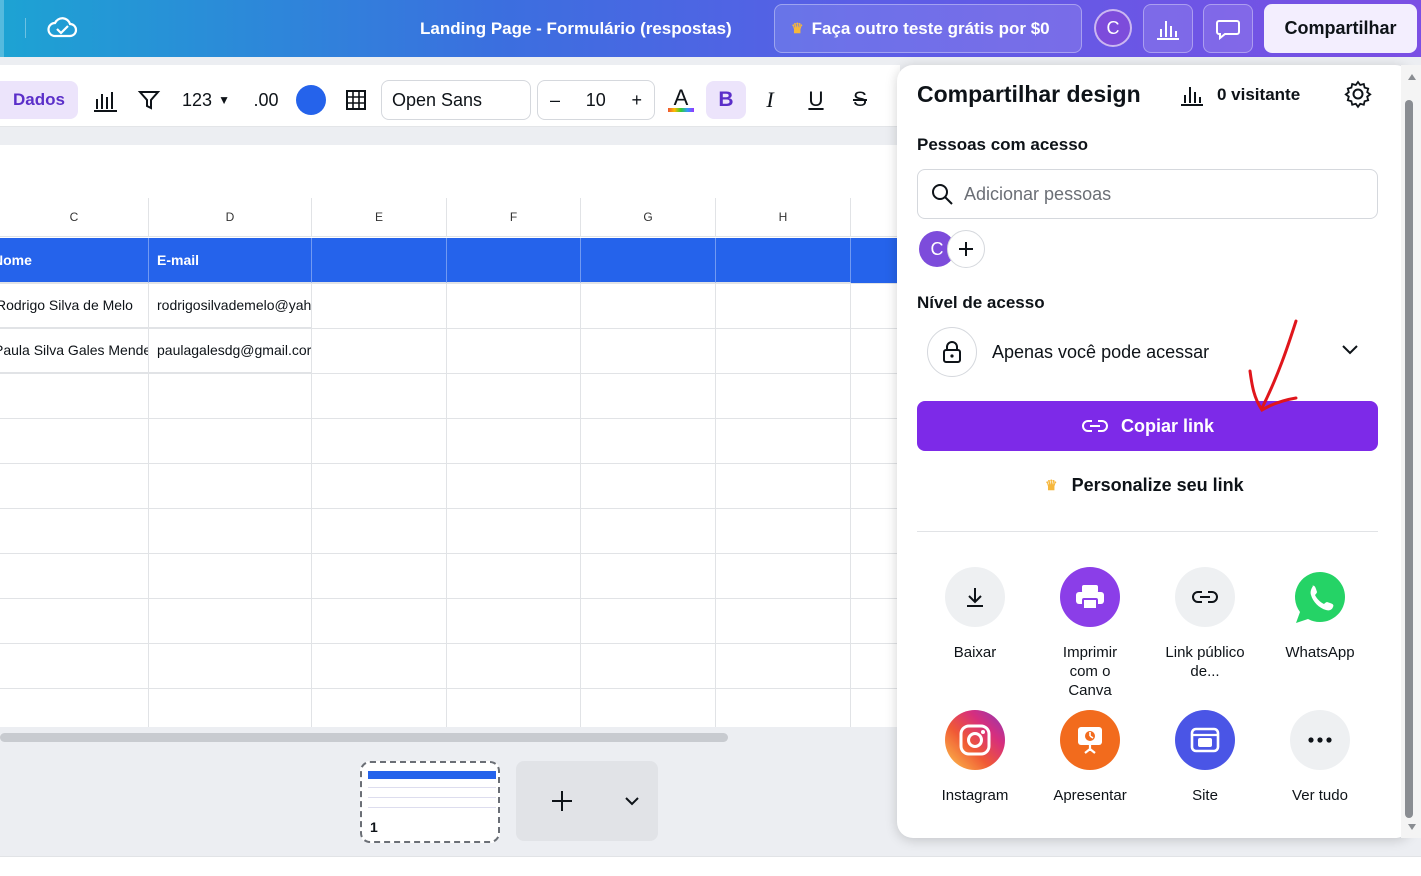  What do you see at coordinates (39, 100) in the screenshot?
I see `data-tab-button: Dados` at bounding box center [39, 100].